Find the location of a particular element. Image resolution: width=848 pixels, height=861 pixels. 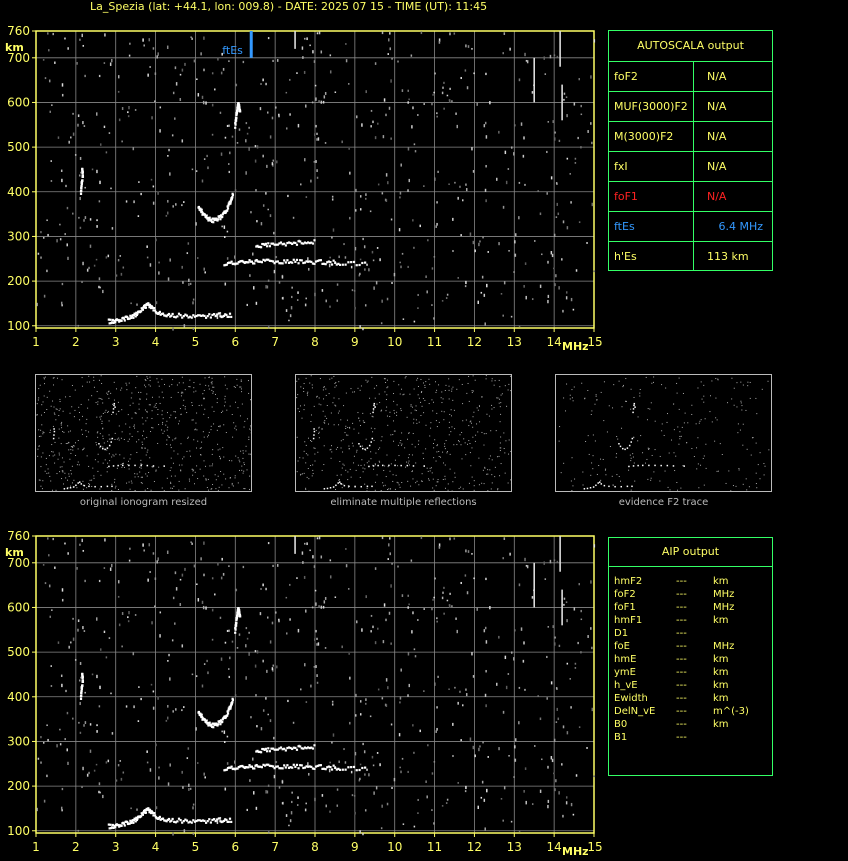

x-axis-label: MHz is located at coordinates (575, 346).